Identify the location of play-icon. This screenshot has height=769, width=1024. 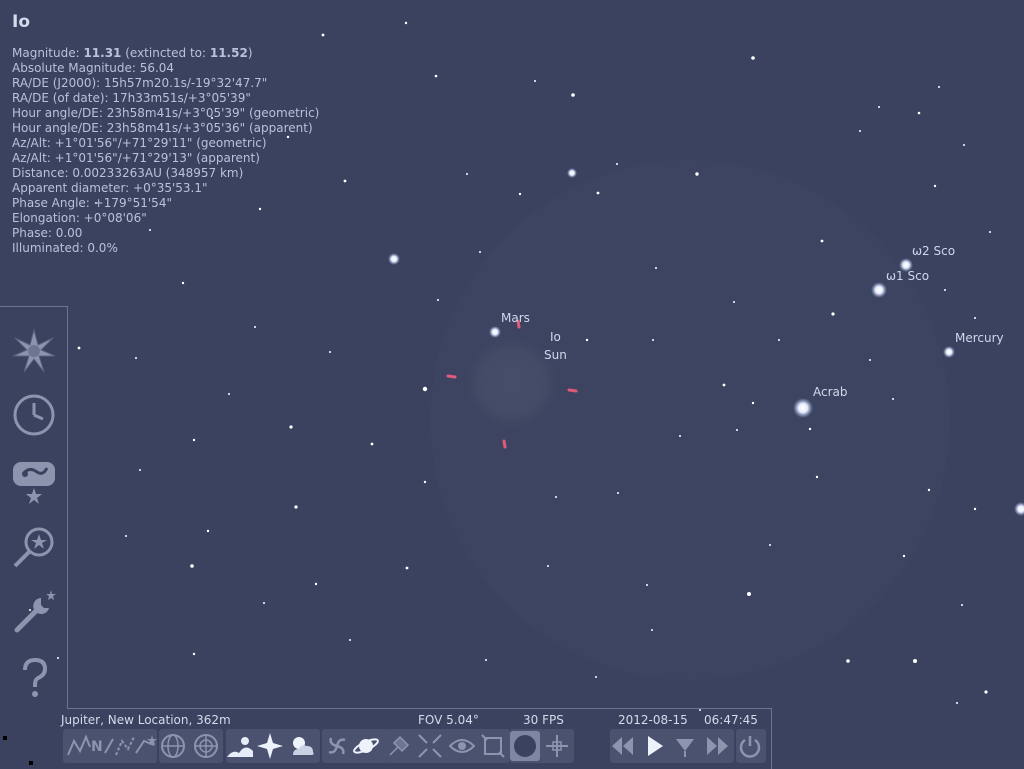
(654, 746).